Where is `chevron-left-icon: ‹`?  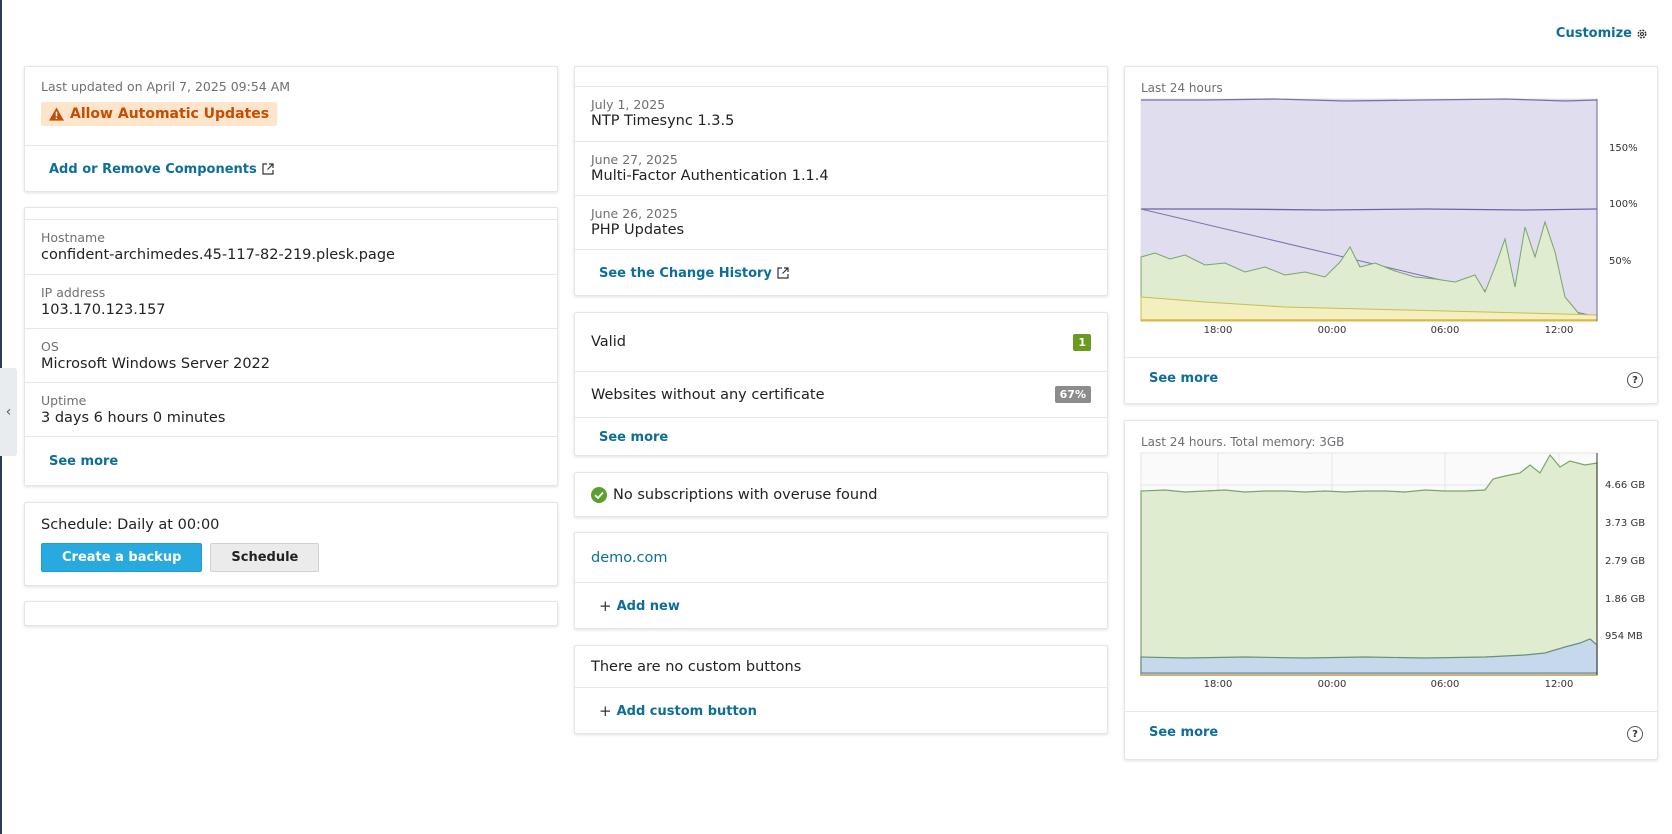 chevron-left-icon: ‹ is located at coordinates (8, 412).